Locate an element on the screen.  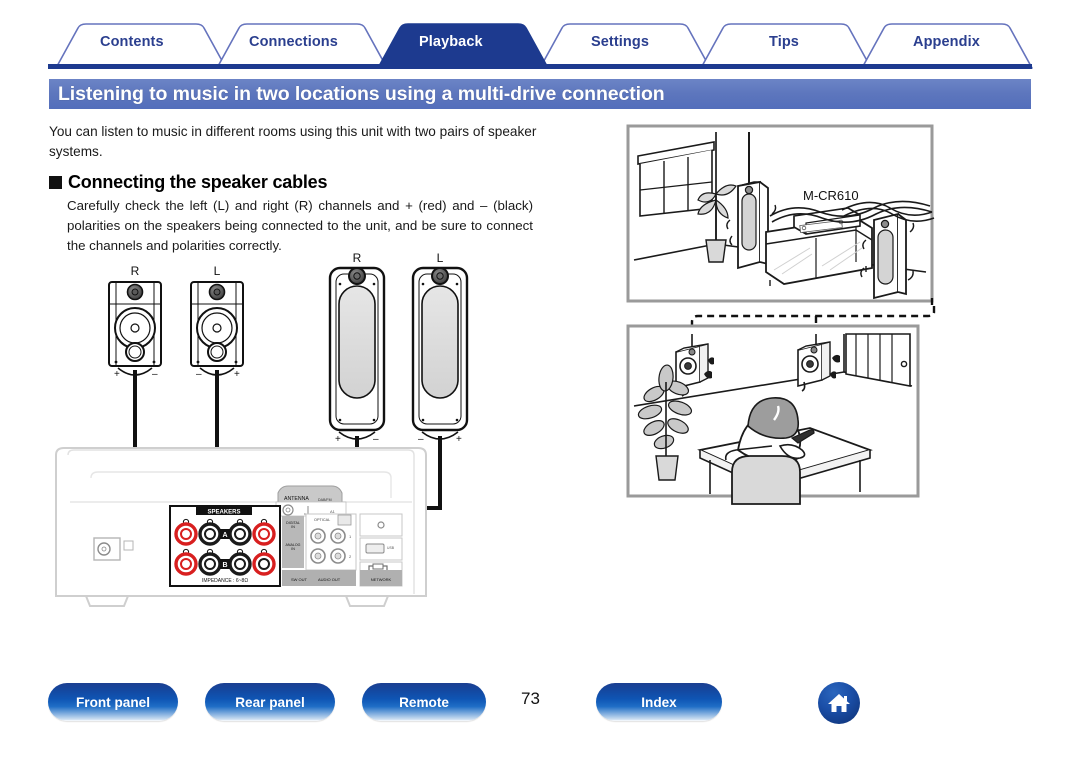
bullet-square-icon is located at coordinates (55, 182).